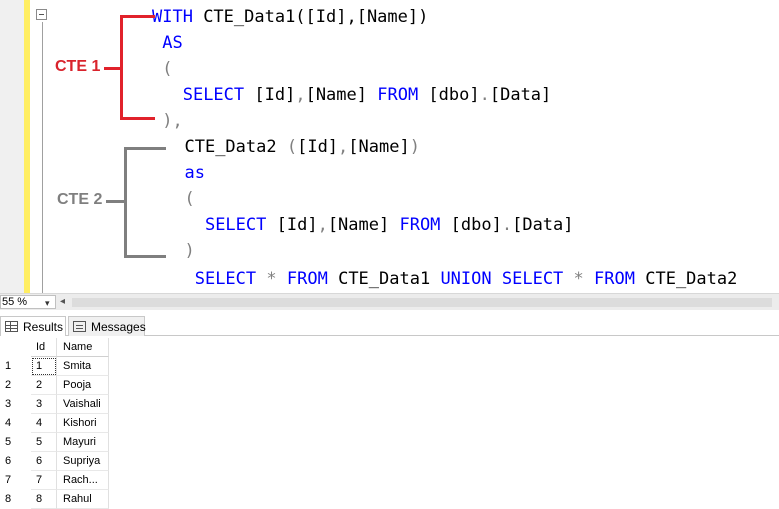 The width and height of the screenshot is (779, 509). I want to click on messages-icon, so click(79, 326).